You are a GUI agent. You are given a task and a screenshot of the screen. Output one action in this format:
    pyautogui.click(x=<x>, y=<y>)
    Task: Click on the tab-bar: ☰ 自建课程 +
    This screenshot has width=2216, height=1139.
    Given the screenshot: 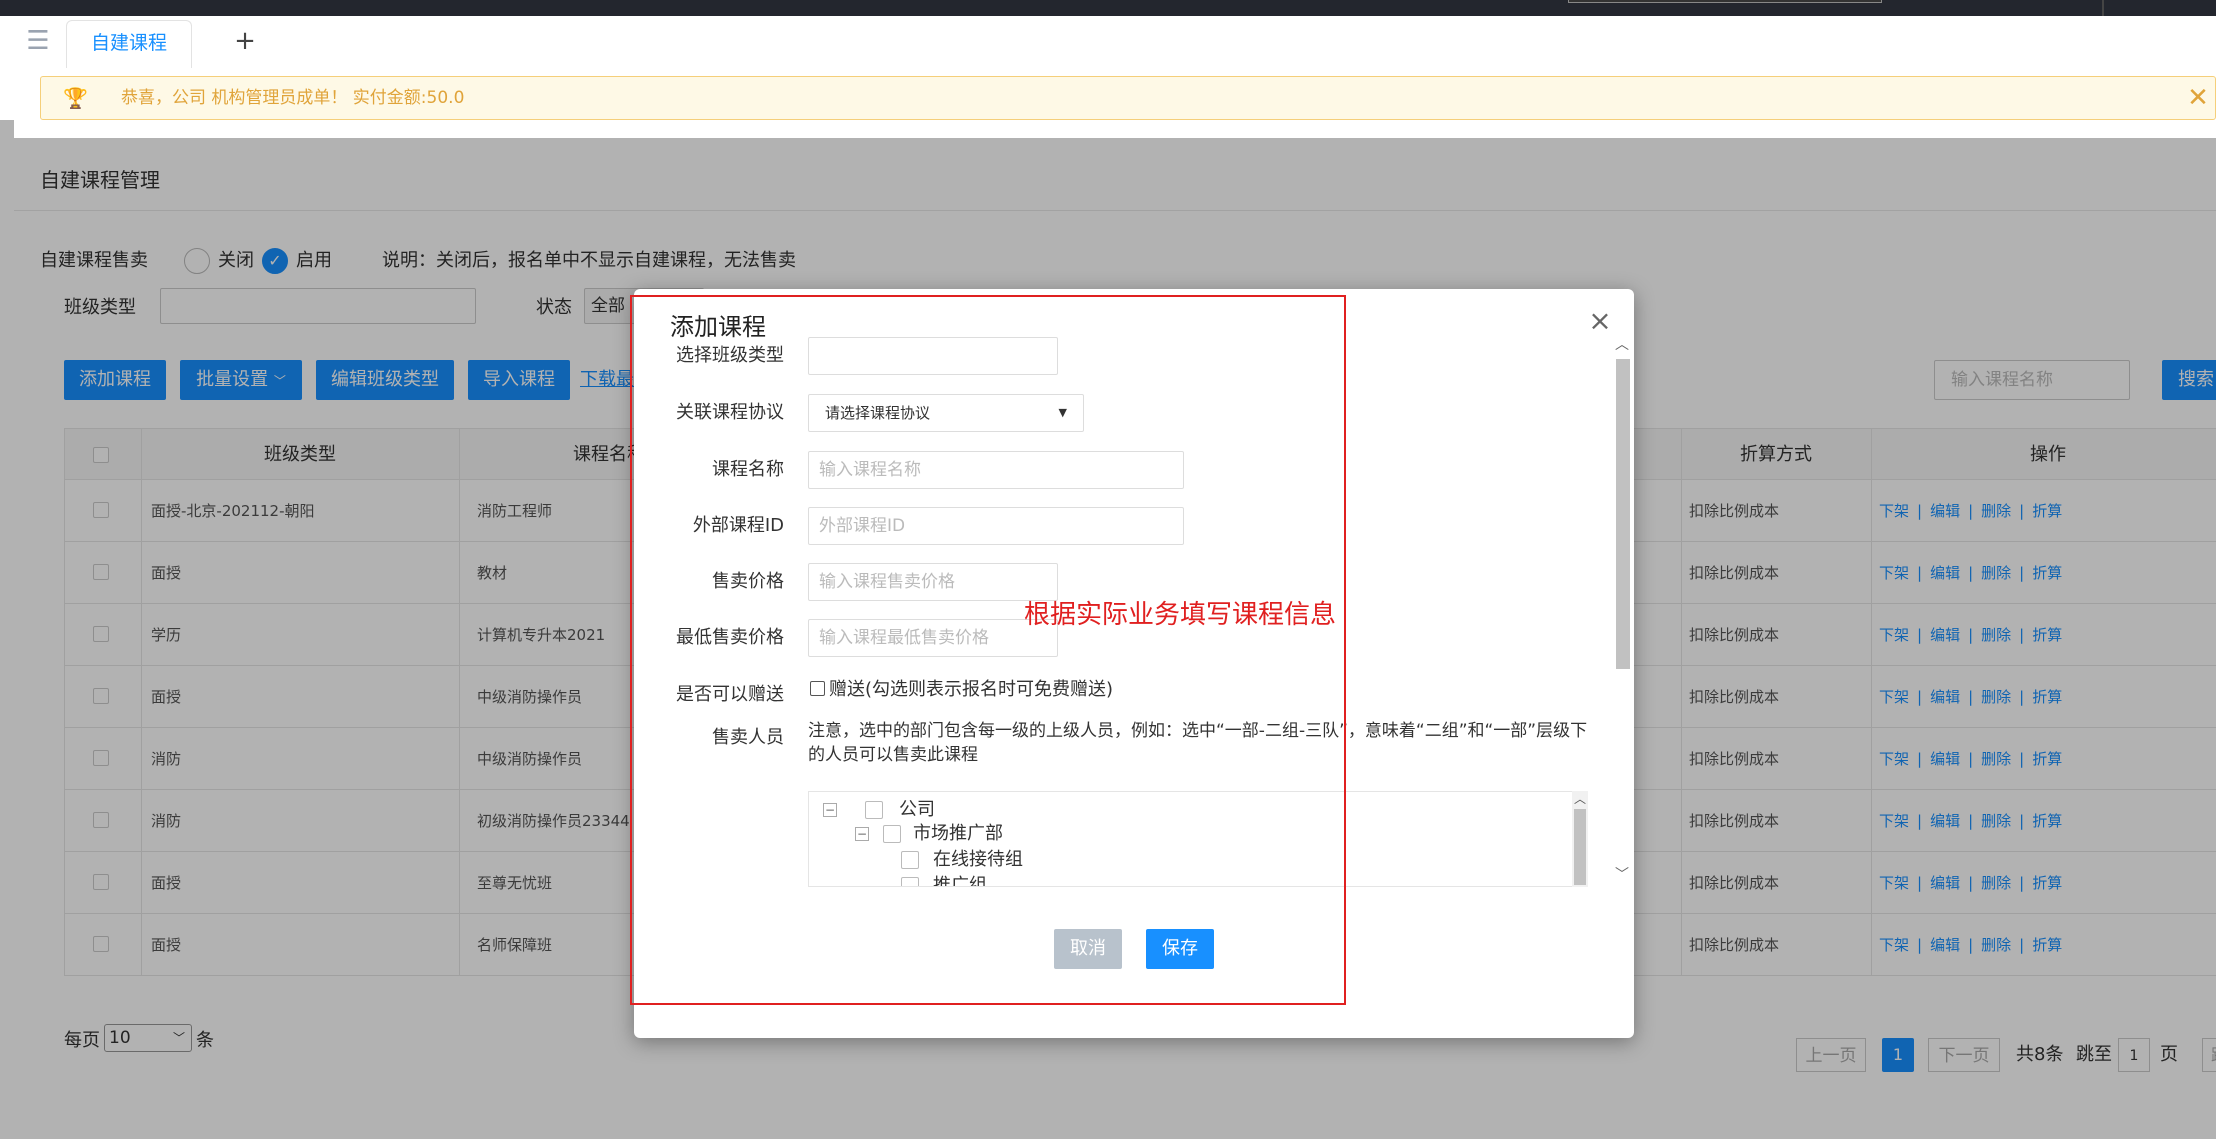 What is the action you would take?
    pyautogui.click(x=1108, y=42)
    